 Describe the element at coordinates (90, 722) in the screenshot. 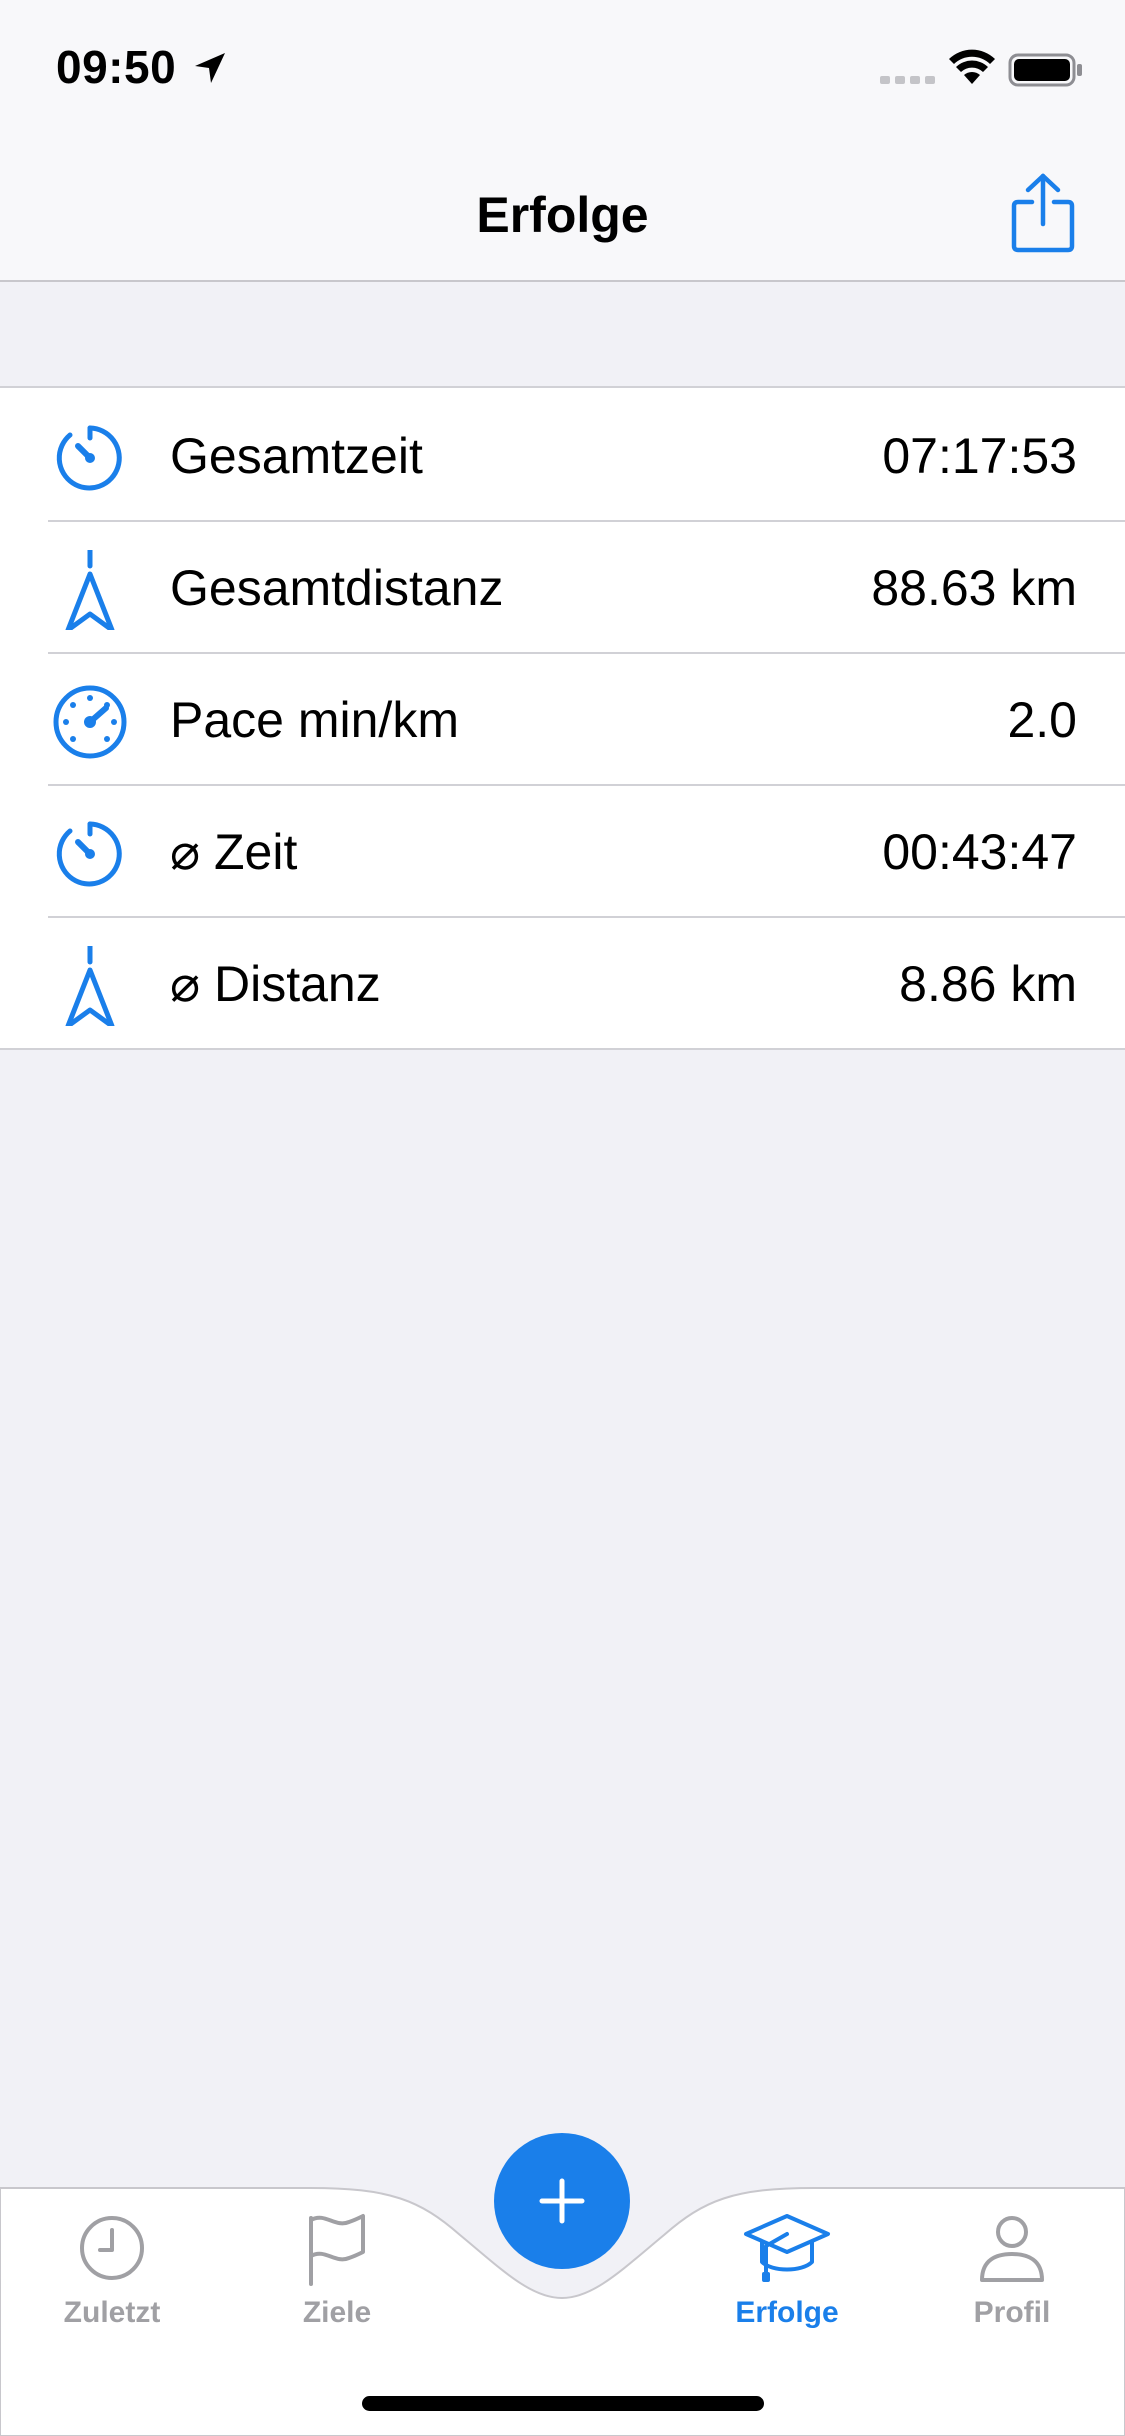

I see `speedometer-icon` at that location.